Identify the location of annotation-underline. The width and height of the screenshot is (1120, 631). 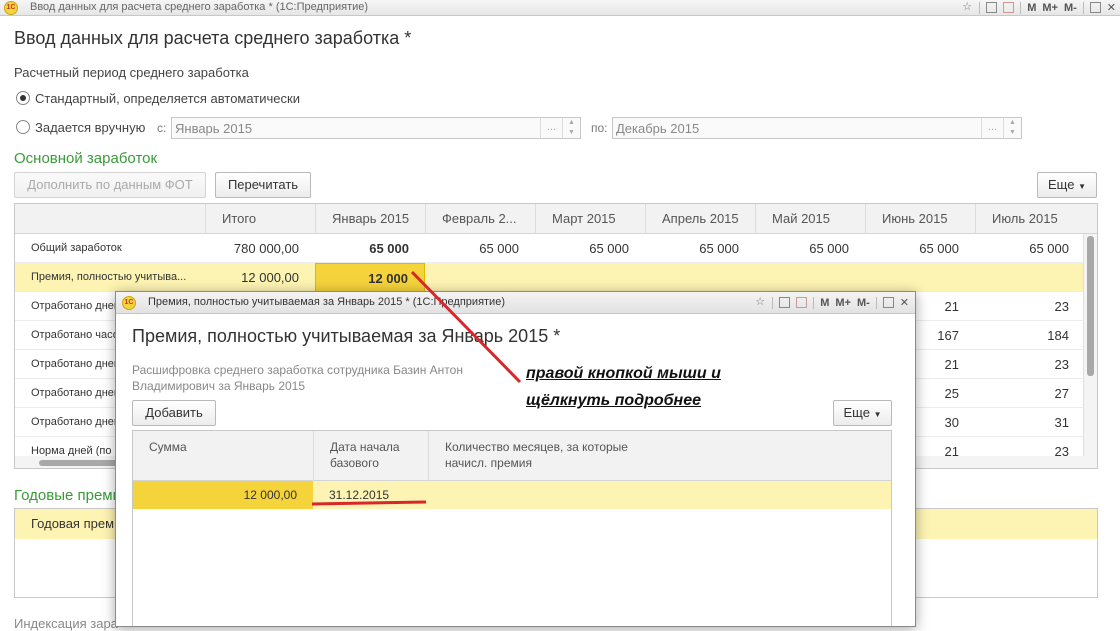
(369, 503).